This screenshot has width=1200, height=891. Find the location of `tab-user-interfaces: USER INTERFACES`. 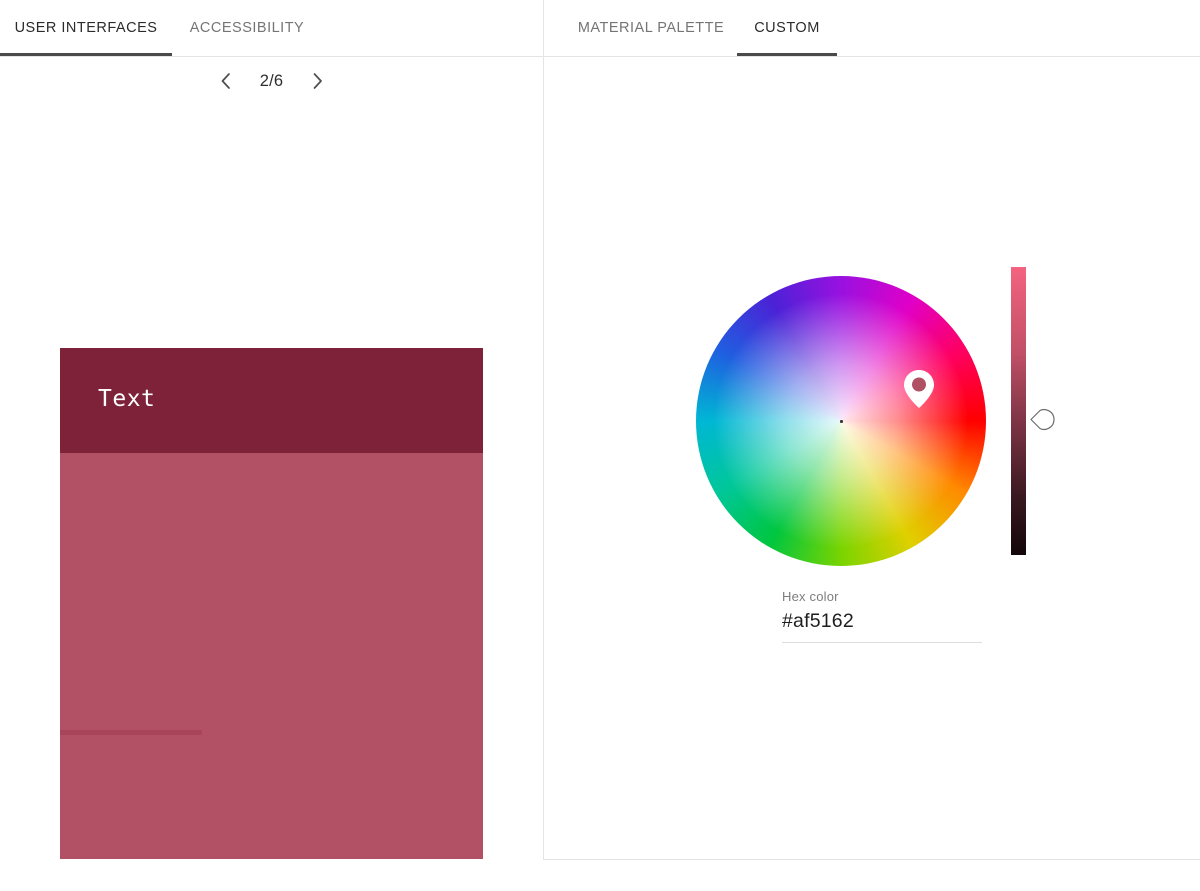

tab-user-interfaces: USER INTERFACES is located at coordinates (86, 28).